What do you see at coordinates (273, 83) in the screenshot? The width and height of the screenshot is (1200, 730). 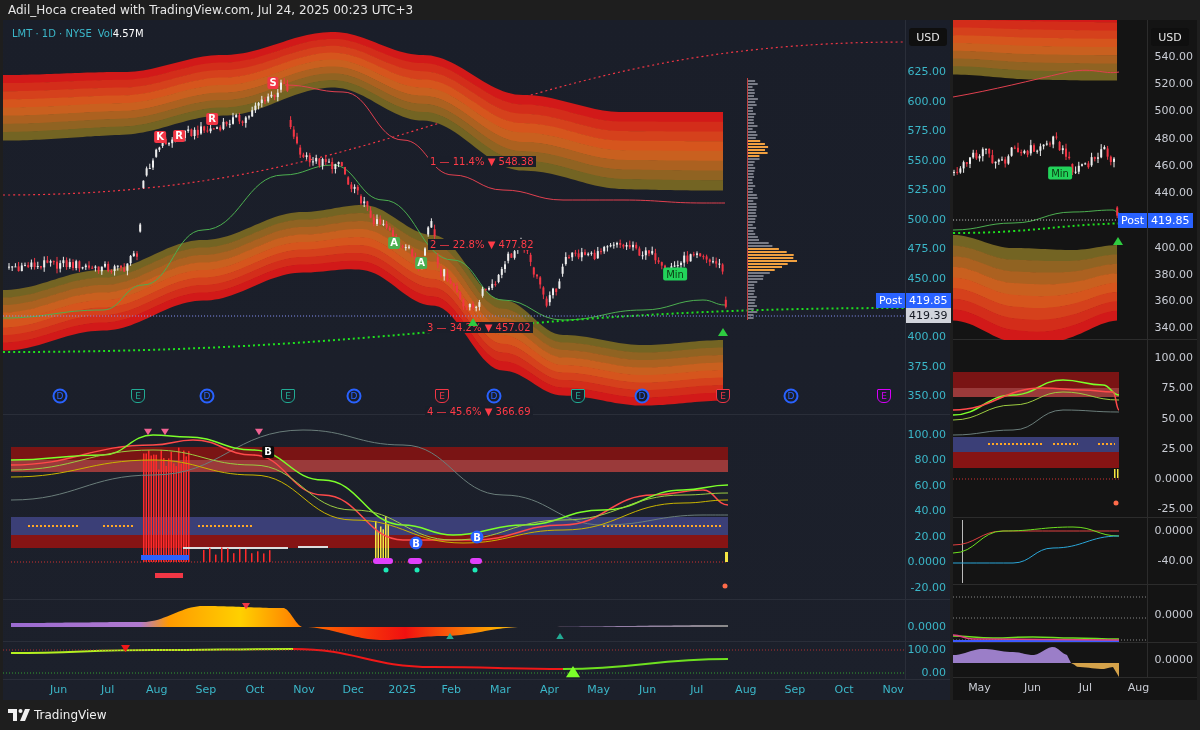 I see `signal-label: S` at bounding box center [273, 83].